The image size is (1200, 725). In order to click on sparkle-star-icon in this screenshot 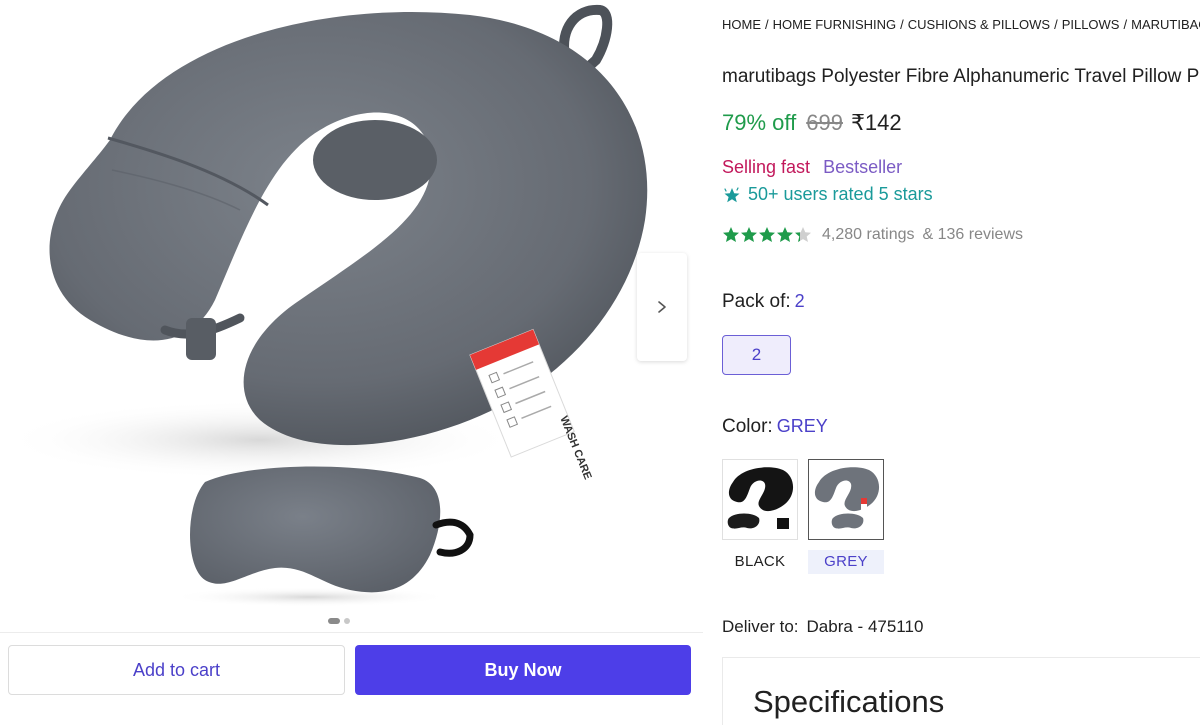, I will do `click(732, 194)`.